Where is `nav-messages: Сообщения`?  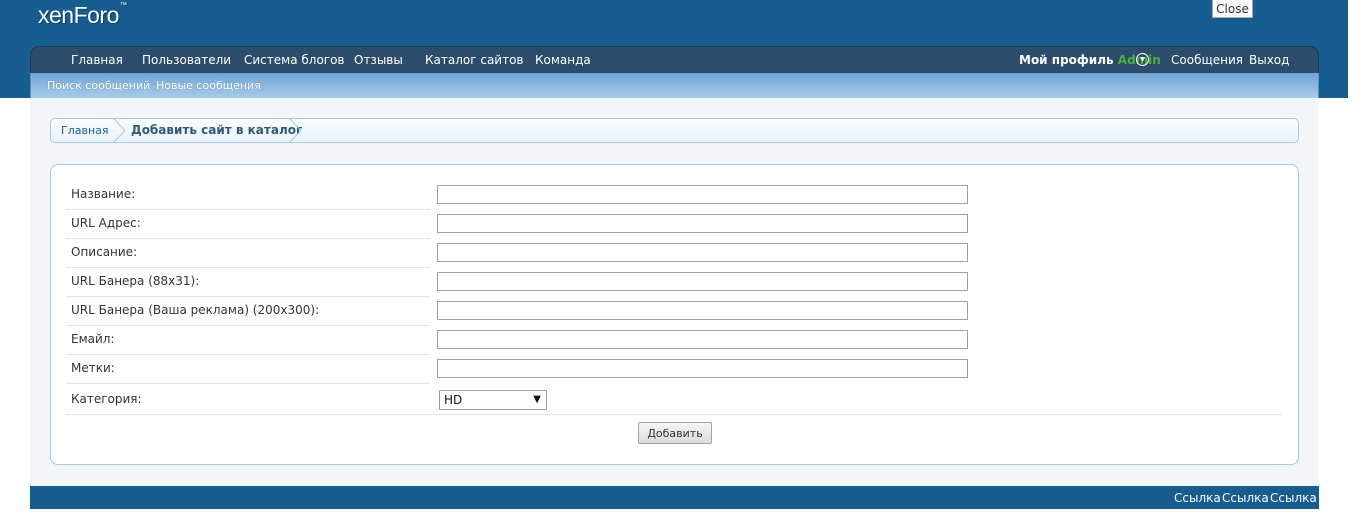 nav-messages: Сообщения is located at coordinates (1207, 60).